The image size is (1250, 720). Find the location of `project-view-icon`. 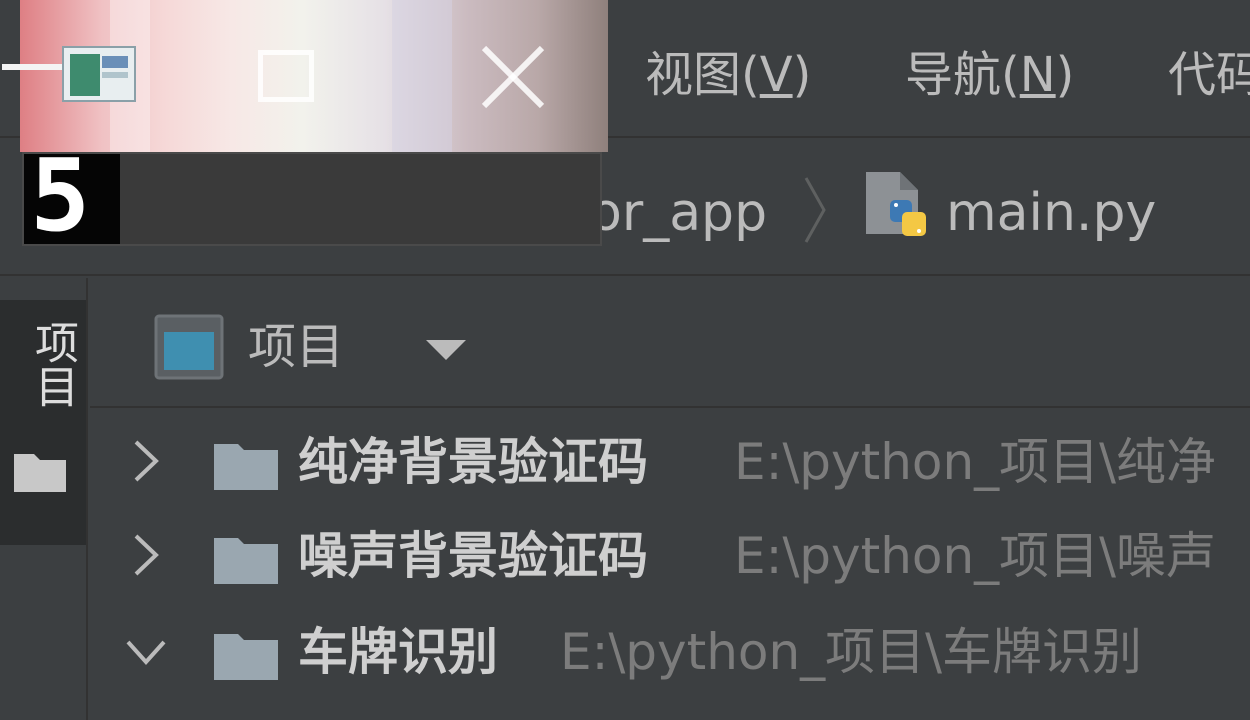

project-view-icon is located at coordinates (189, 347).